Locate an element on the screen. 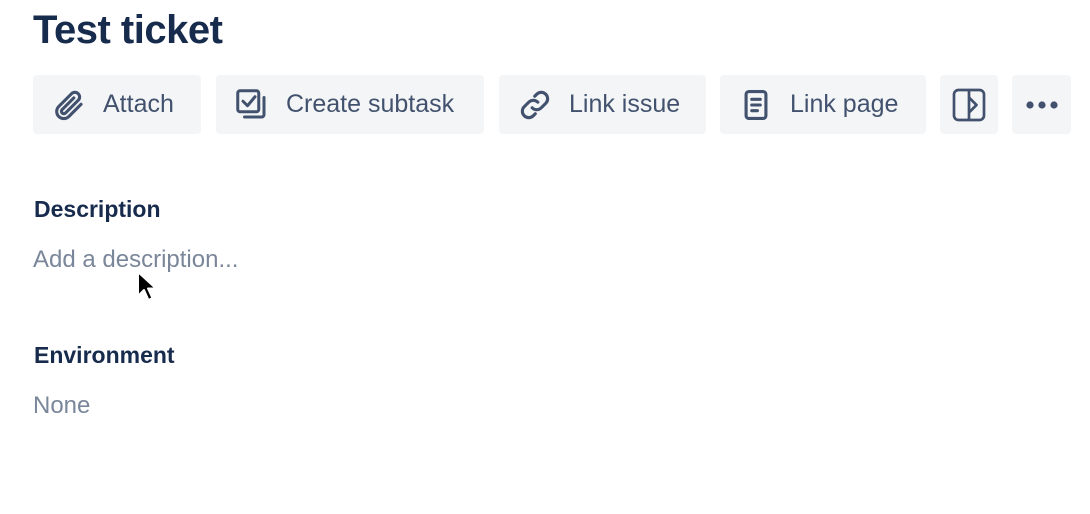 The height and width of the screenshot is (514, 1090). subtask-icon is located at coordinates (252, 105).